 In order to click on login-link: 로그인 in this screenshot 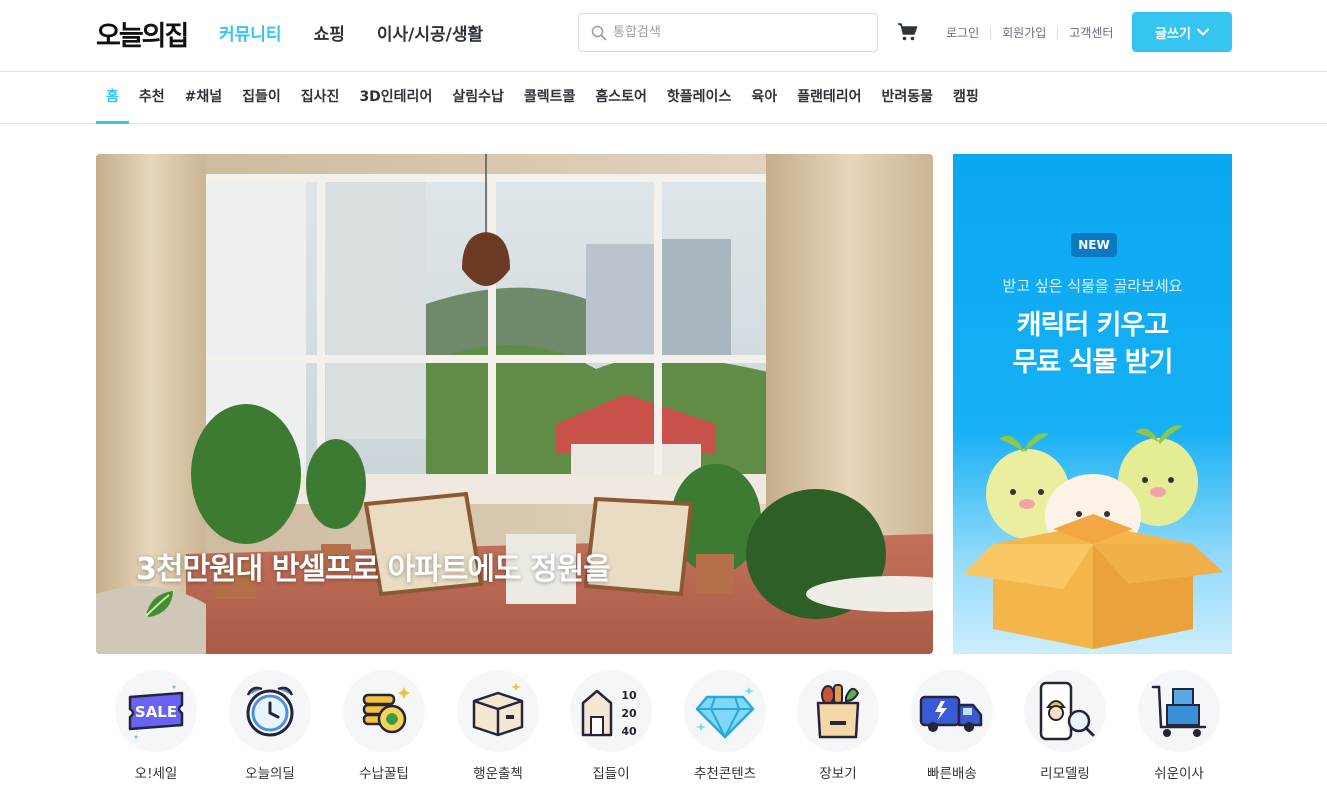, I will do `click(962, 32)`.